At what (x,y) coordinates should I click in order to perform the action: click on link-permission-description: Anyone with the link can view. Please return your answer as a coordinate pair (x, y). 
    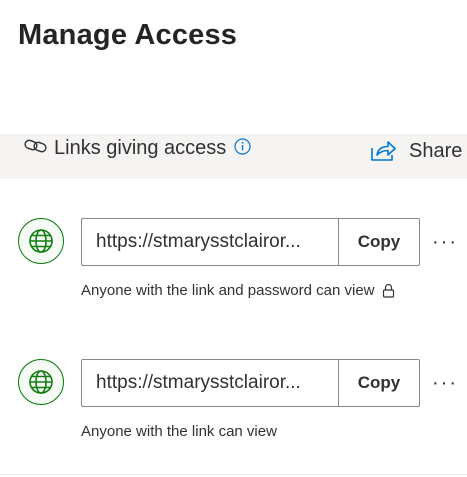
    Looking at the image, I should click on (179, 431).